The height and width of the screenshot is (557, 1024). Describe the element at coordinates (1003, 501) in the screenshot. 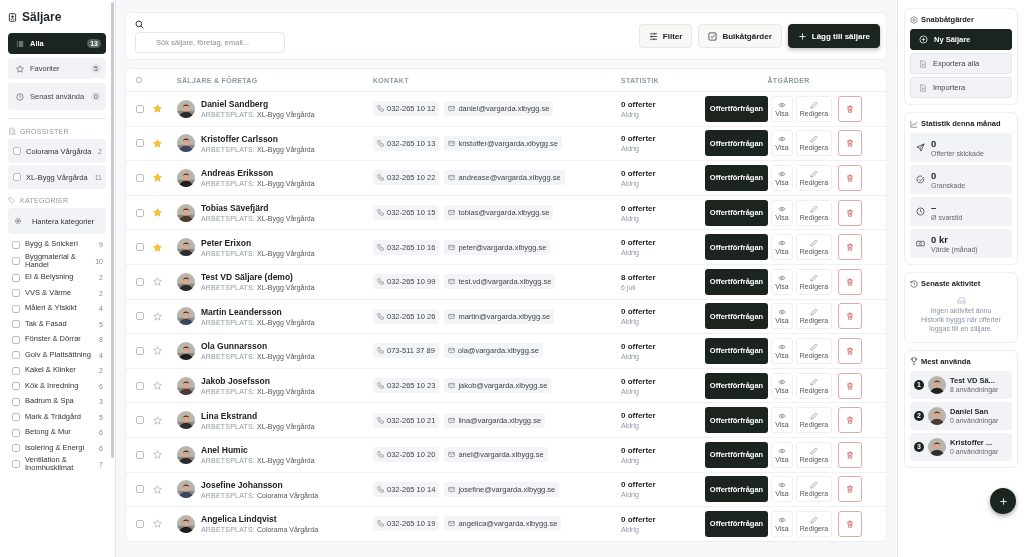

I see `floating-add-button` at that location.